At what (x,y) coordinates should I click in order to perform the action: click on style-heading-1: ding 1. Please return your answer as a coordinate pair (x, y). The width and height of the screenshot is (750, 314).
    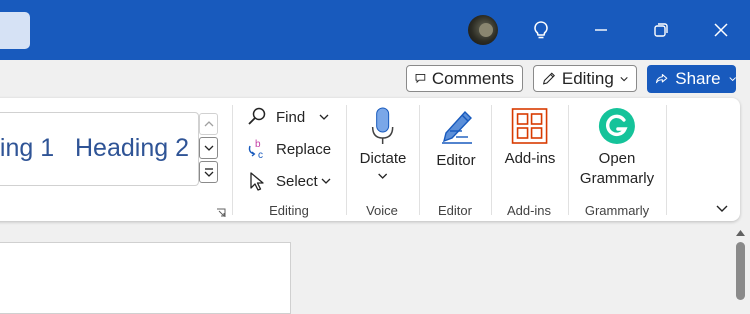
    Looking at the image, I should click on (27, 148).